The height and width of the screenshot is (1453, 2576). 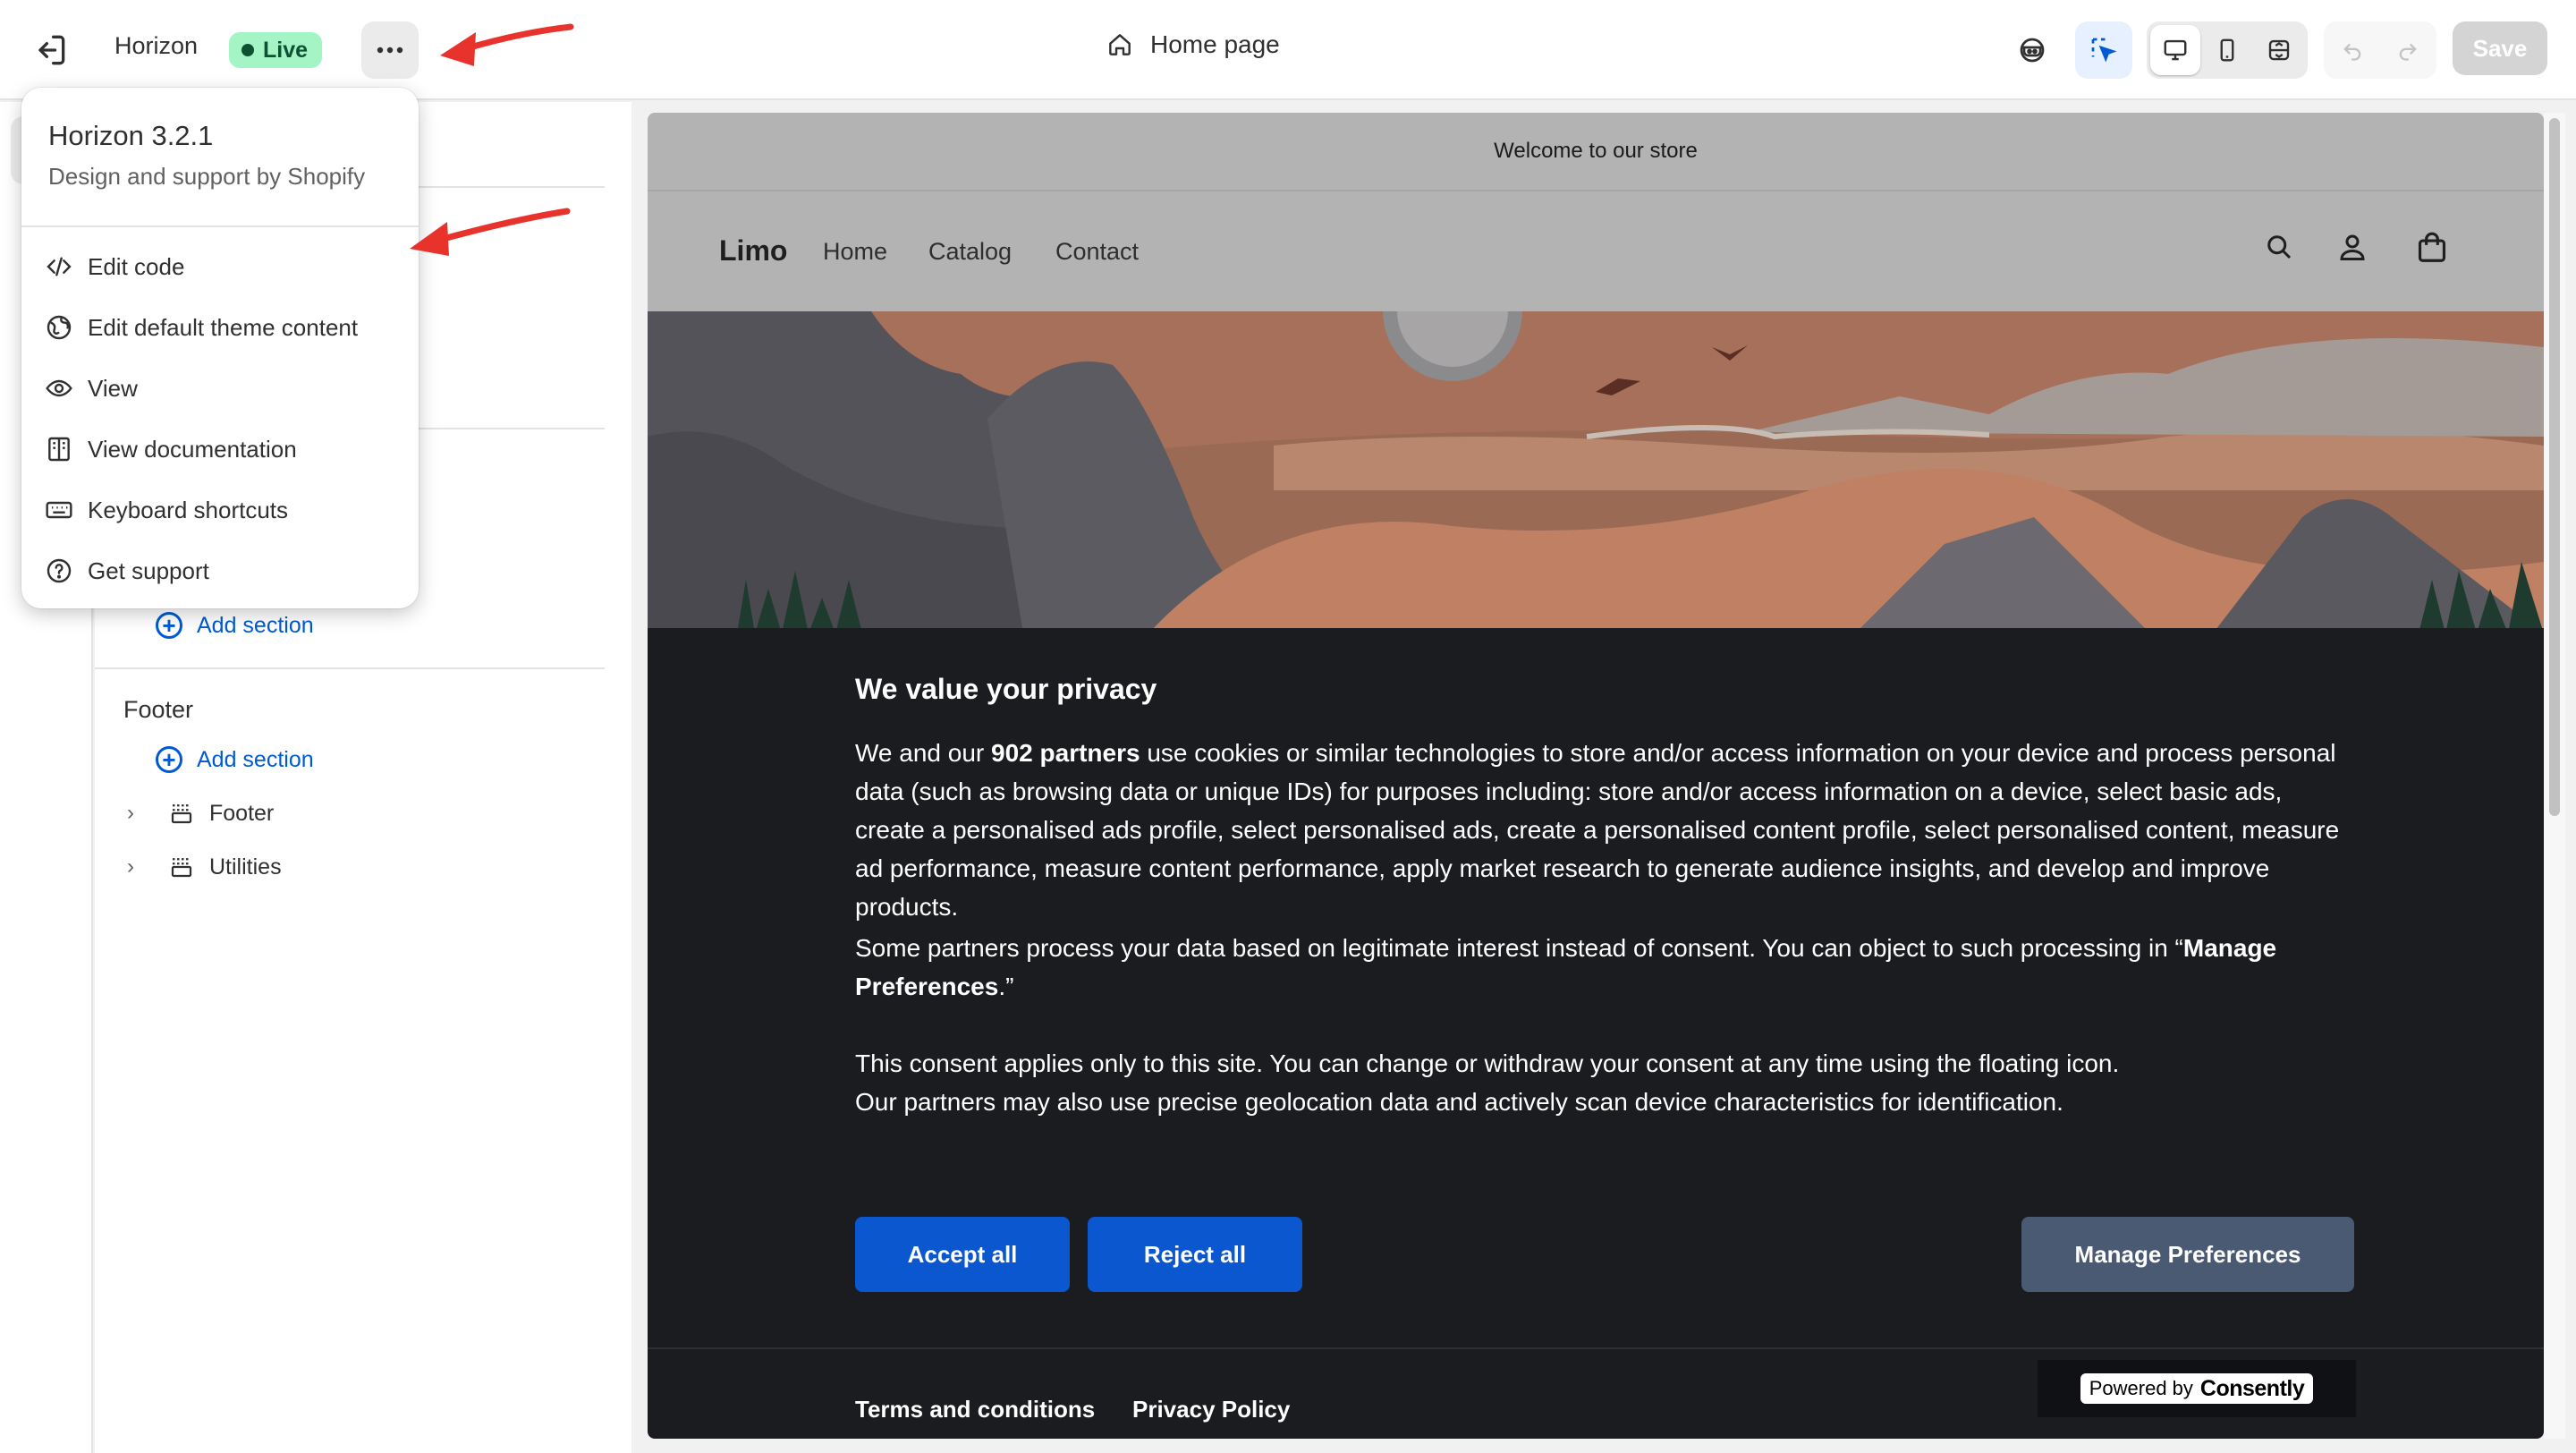 What do you see at coordinates (855, 252) in the screenshot?
I see `nav-link-home: Home` at bounding box center [855, 252].